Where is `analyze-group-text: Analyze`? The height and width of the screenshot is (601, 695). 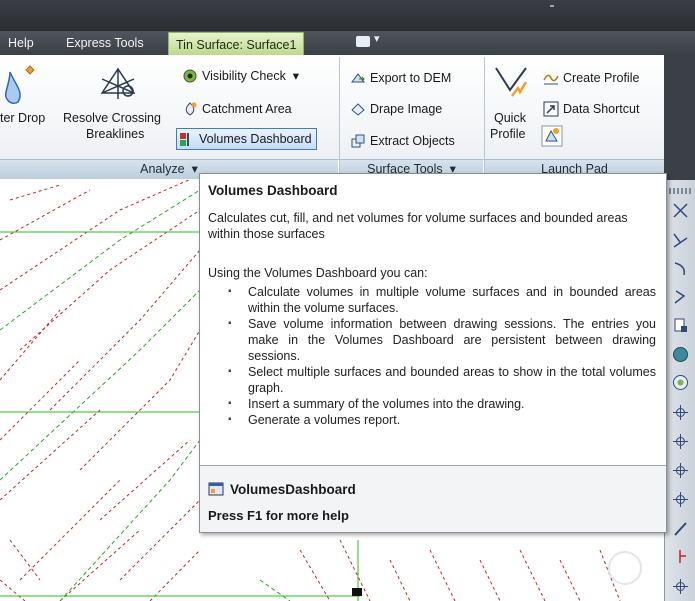 analyze-group-text: Analyze is located at coordinates (162, 169).